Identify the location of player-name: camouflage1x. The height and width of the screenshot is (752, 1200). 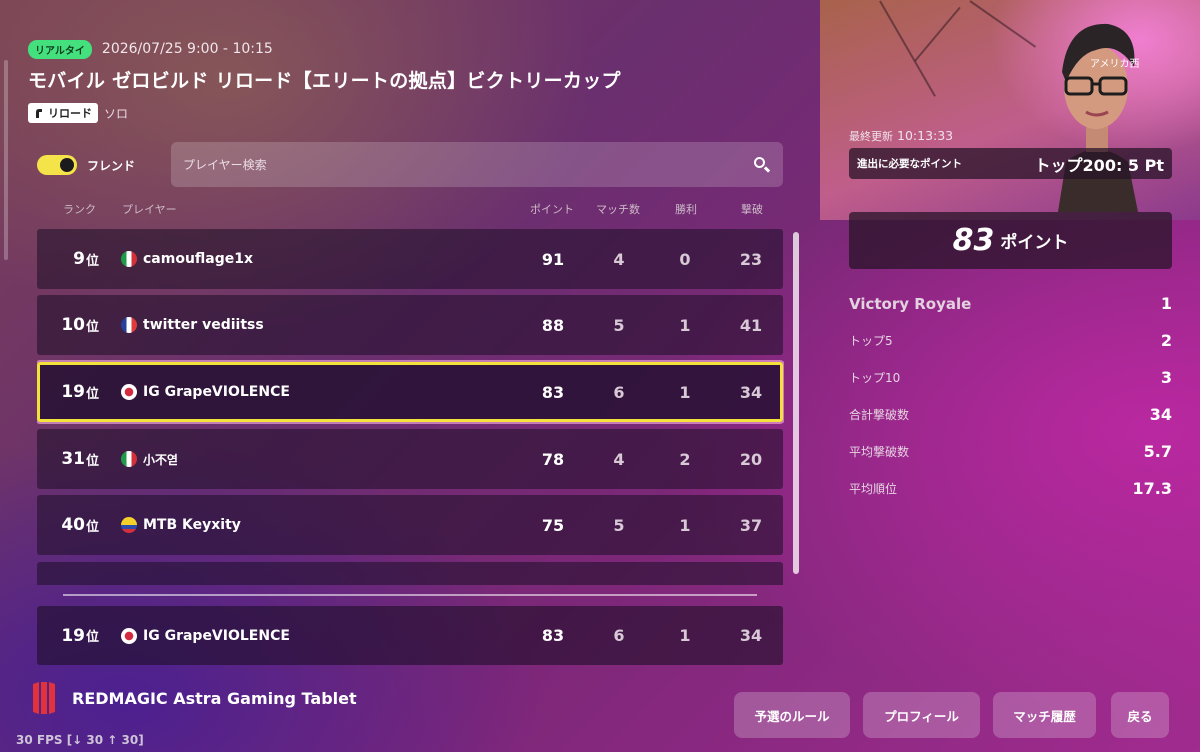
(198, 259).